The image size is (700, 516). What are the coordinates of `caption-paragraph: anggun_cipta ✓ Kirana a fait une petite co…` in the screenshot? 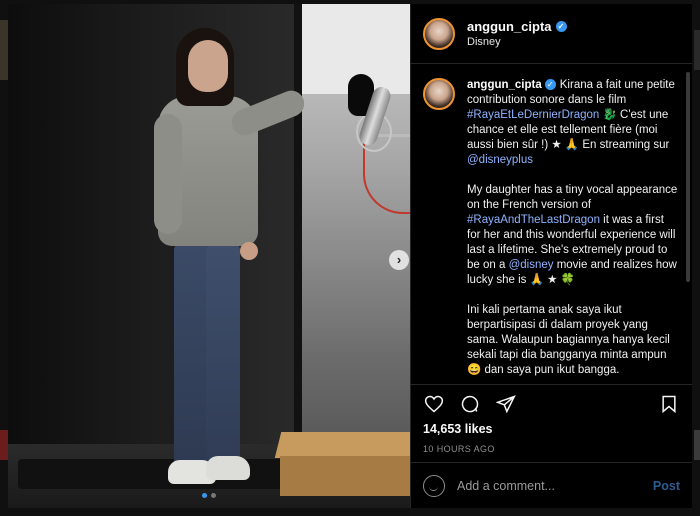 It's located at (573, 123).